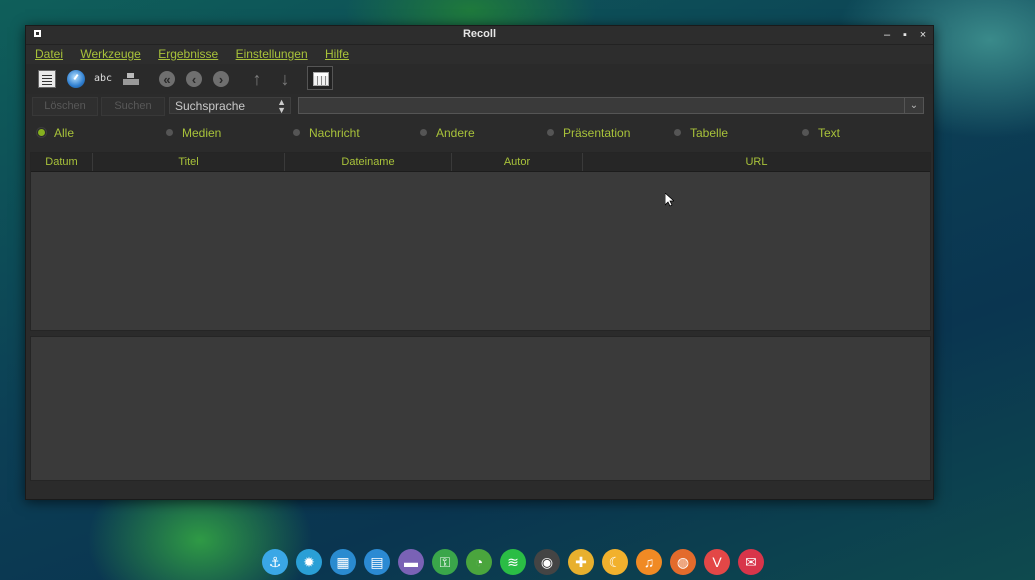 This screenshot has width=1035, height=580. I want to click on status-bar, so click(479, 491).